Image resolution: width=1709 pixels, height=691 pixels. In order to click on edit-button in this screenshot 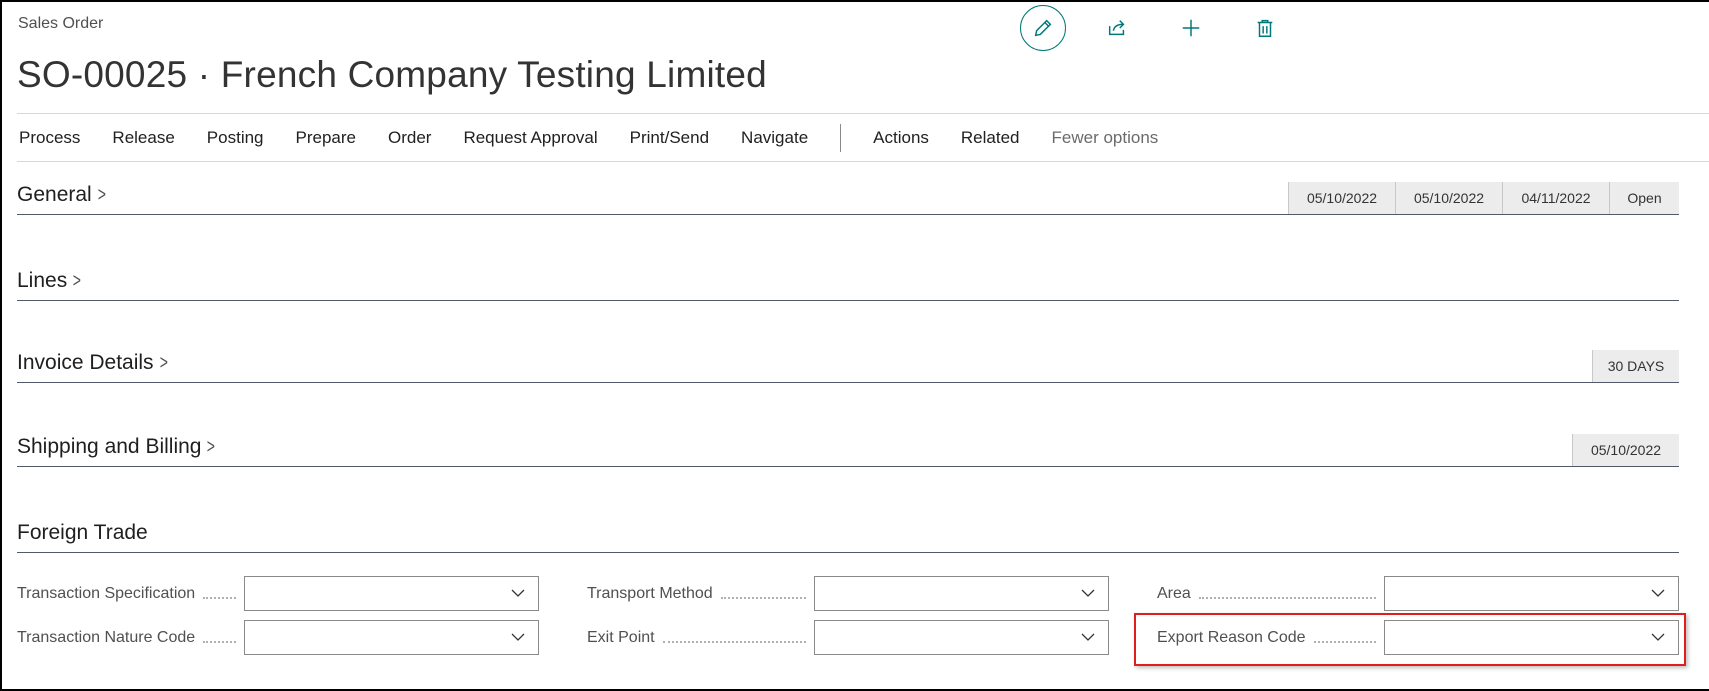, I will do `click(1043, 28)`.